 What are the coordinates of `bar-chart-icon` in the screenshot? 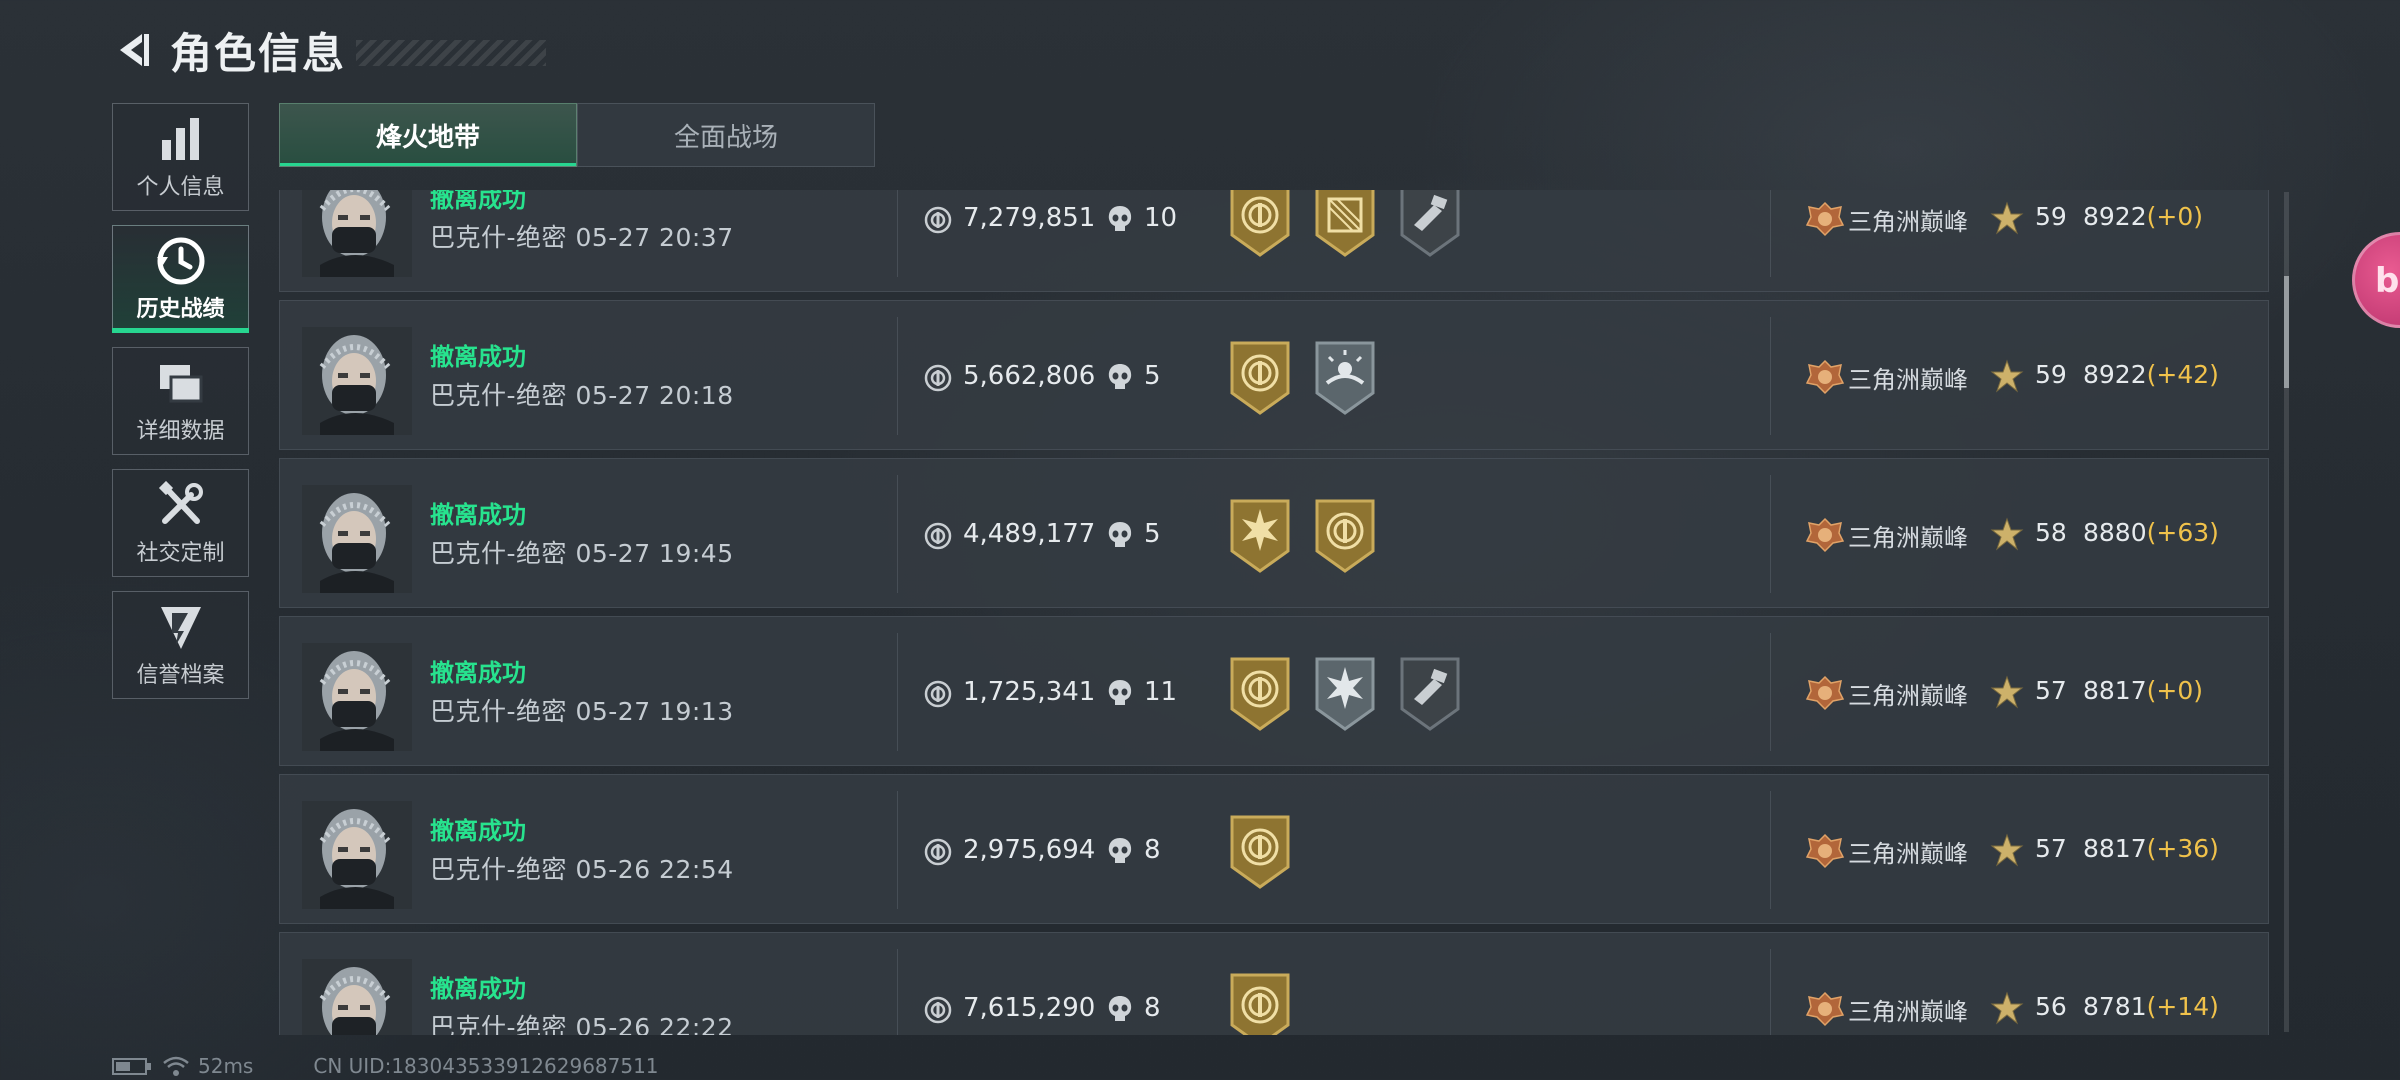 It's located at (181, 139).